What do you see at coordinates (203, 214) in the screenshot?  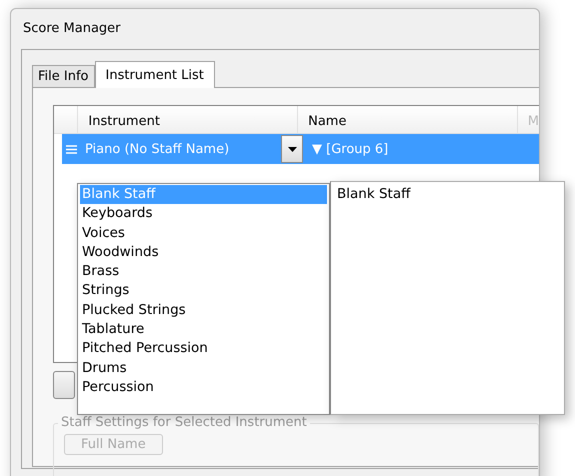 I see `category-item: Keyboards` at bounding box center [203, 214].